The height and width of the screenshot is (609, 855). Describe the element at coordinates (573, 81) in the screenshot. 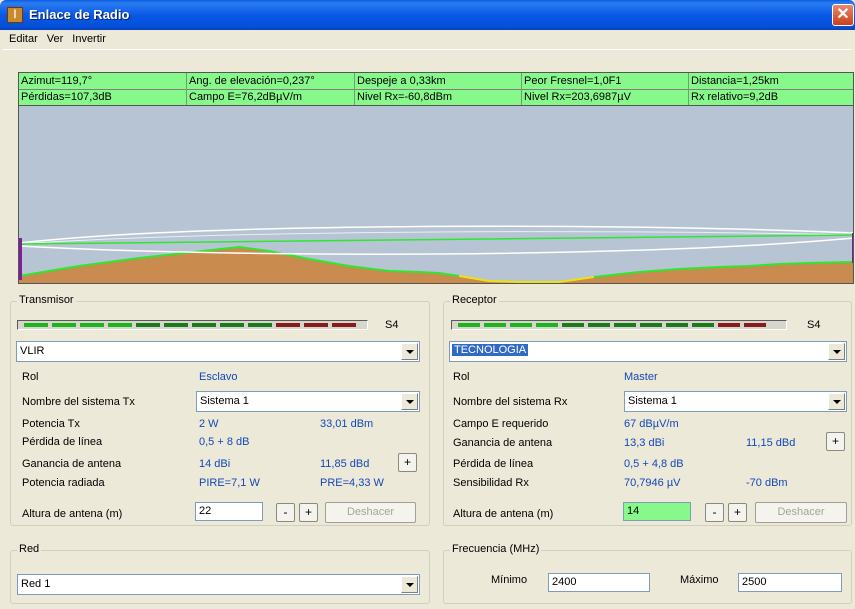

I see `info-fresnel: Peor Fresnel=1,0F1` at that location.